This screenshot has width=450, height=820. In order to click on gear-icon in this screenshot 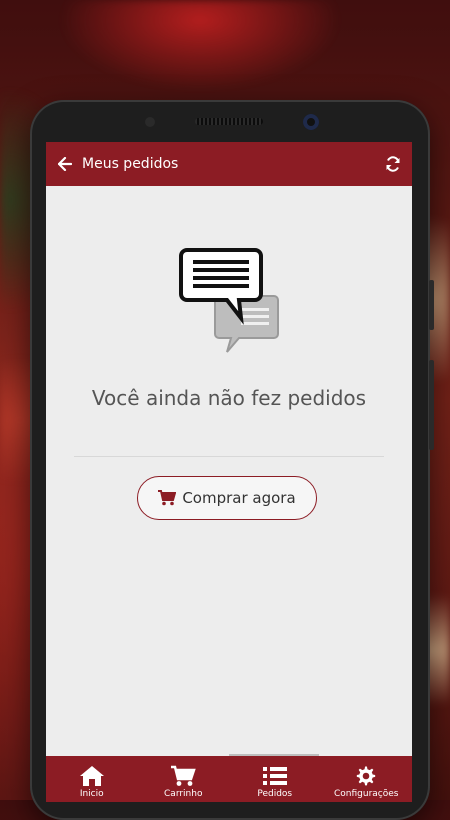, I will do `click(366, 776)`.